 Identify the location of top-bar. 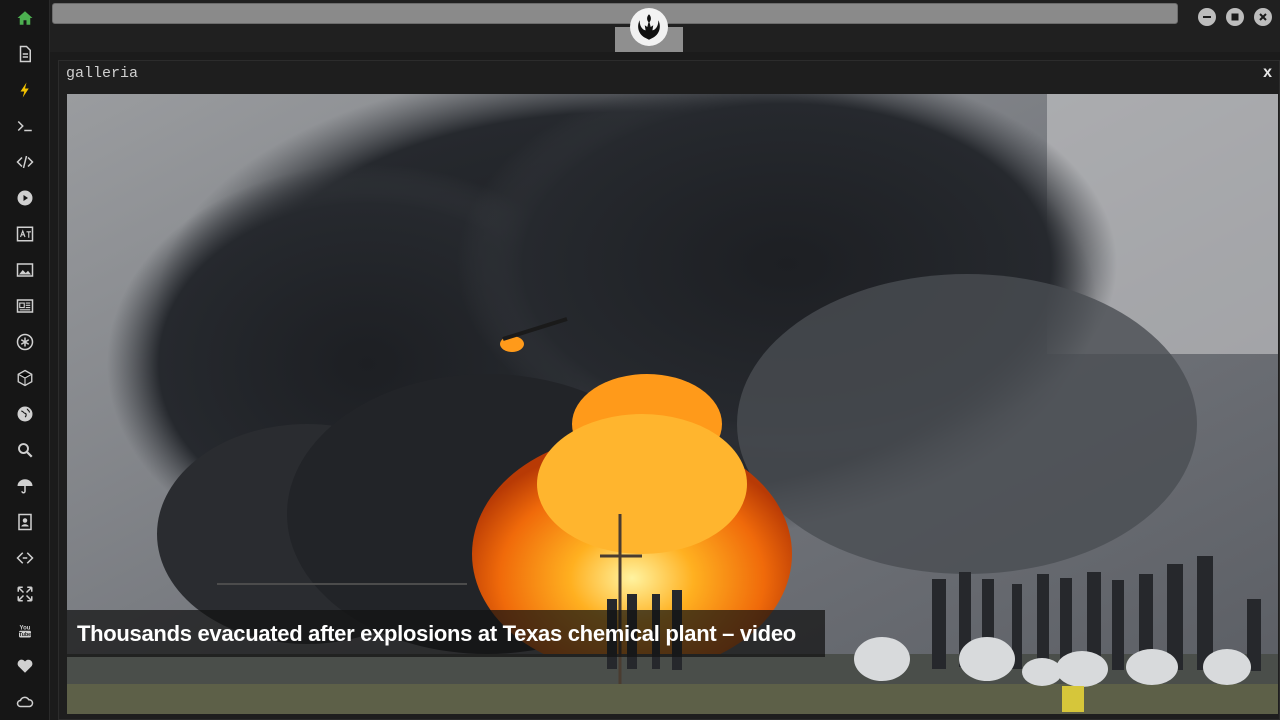
(665, 26).